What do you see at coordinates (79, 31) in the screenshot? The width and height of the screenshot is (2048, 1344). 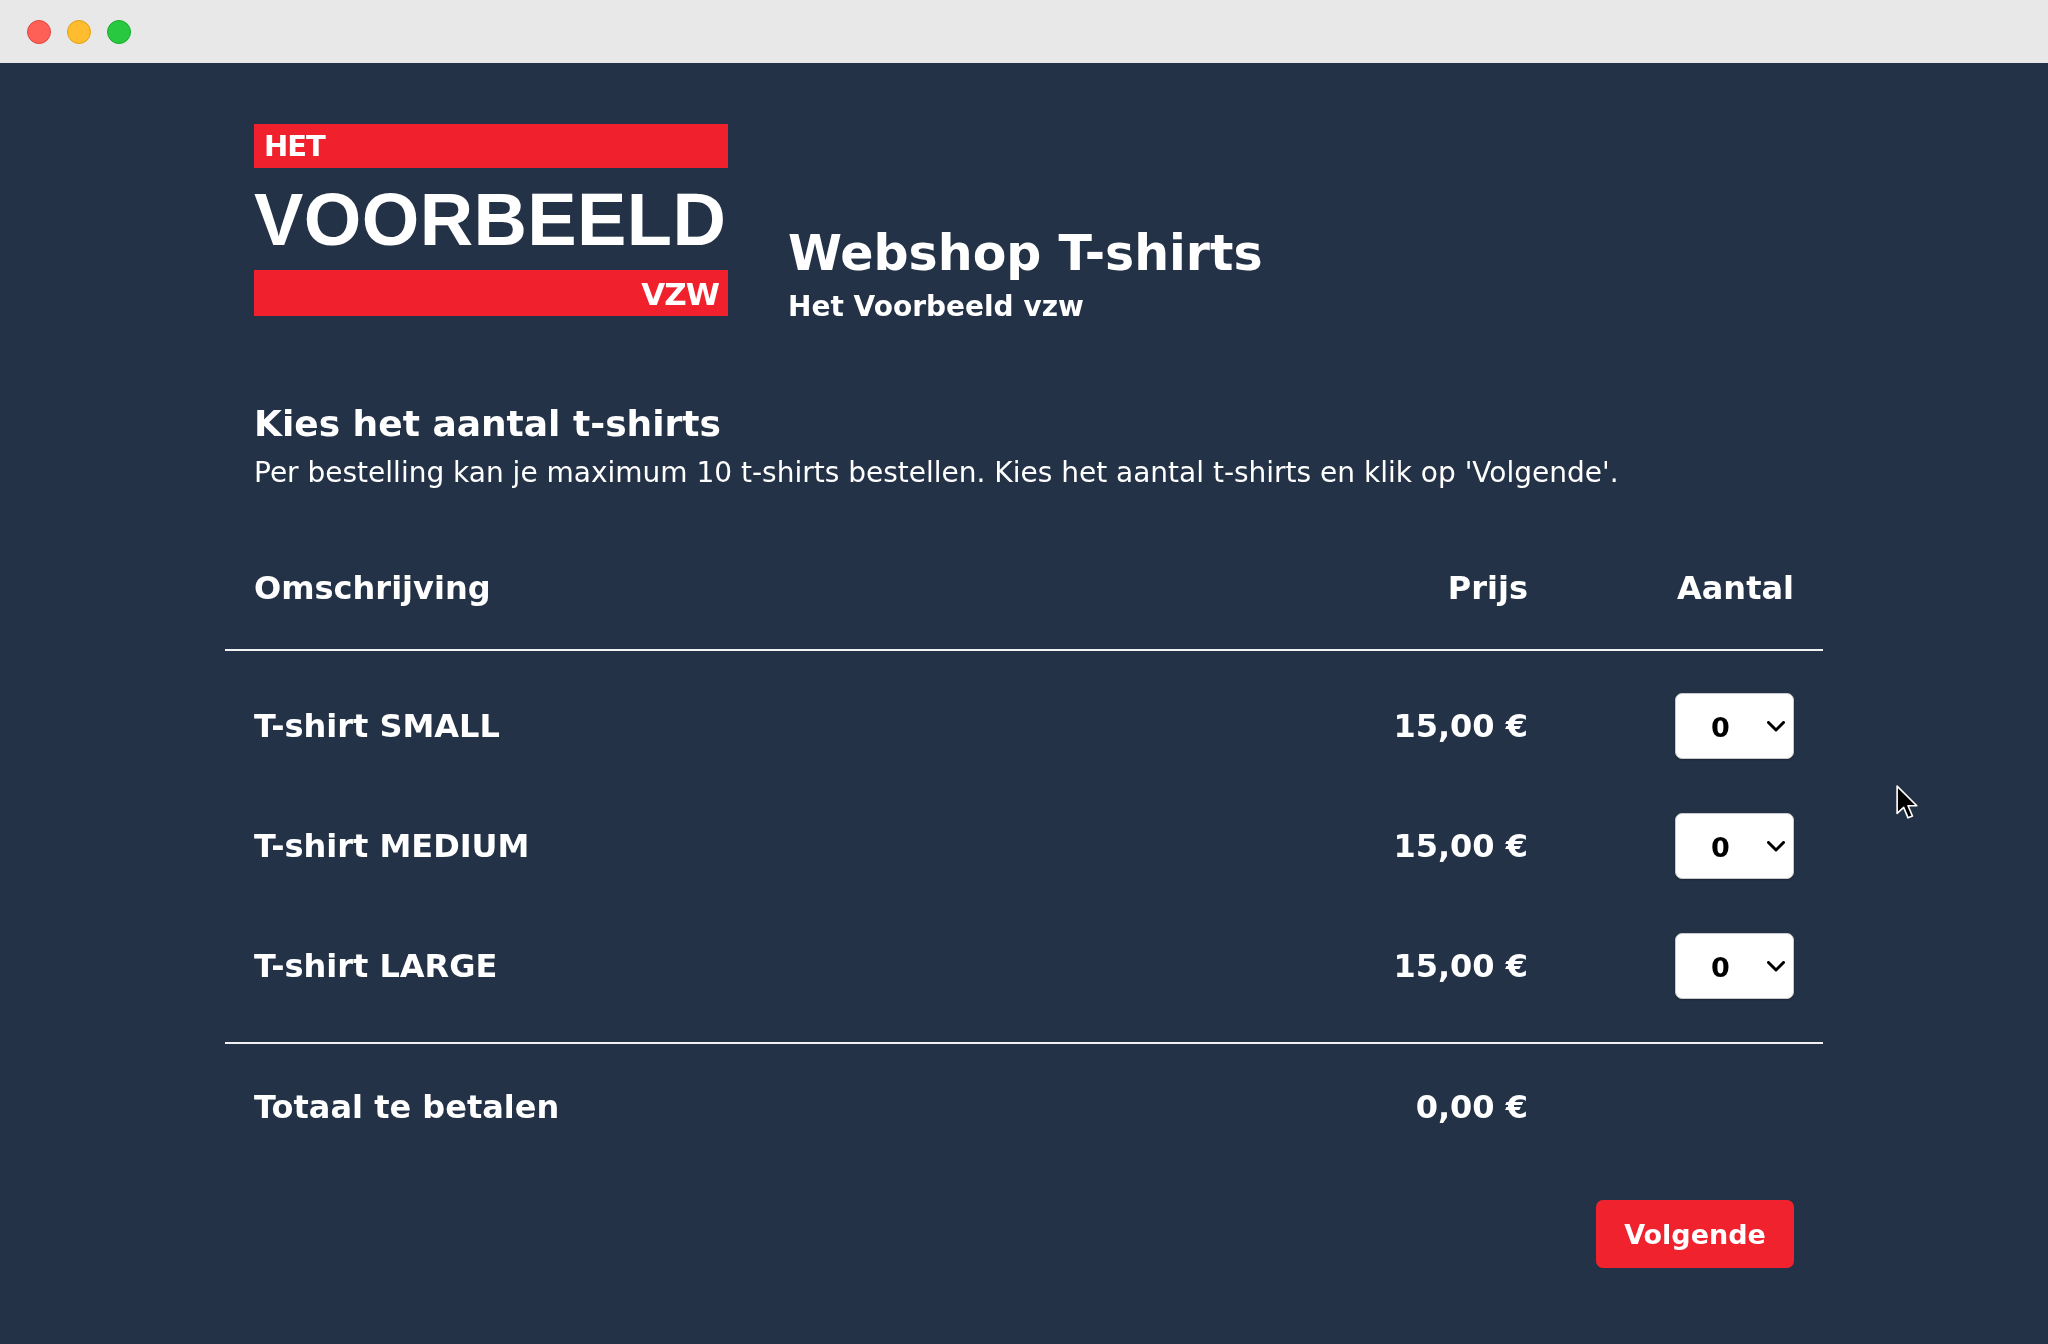 I see `minimize-button` at bounding box center [79, 31].